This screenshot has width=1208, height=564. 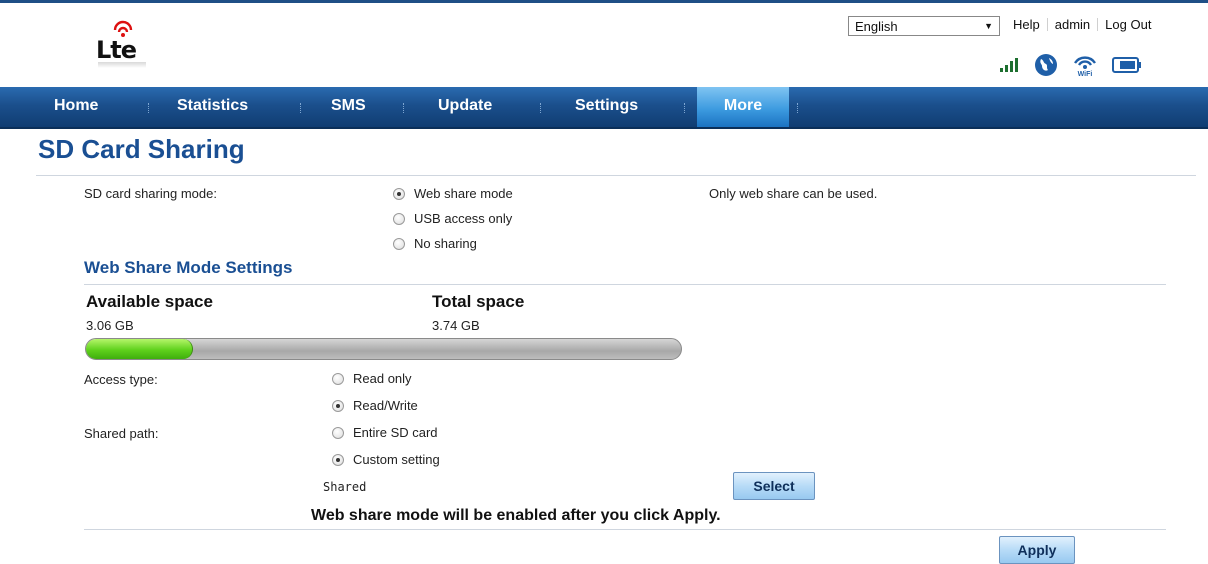 What do you see at coordinates (121, 379) in the screenshot?
I see `access-type-label: Access type:` at bounding box center [121, 379].